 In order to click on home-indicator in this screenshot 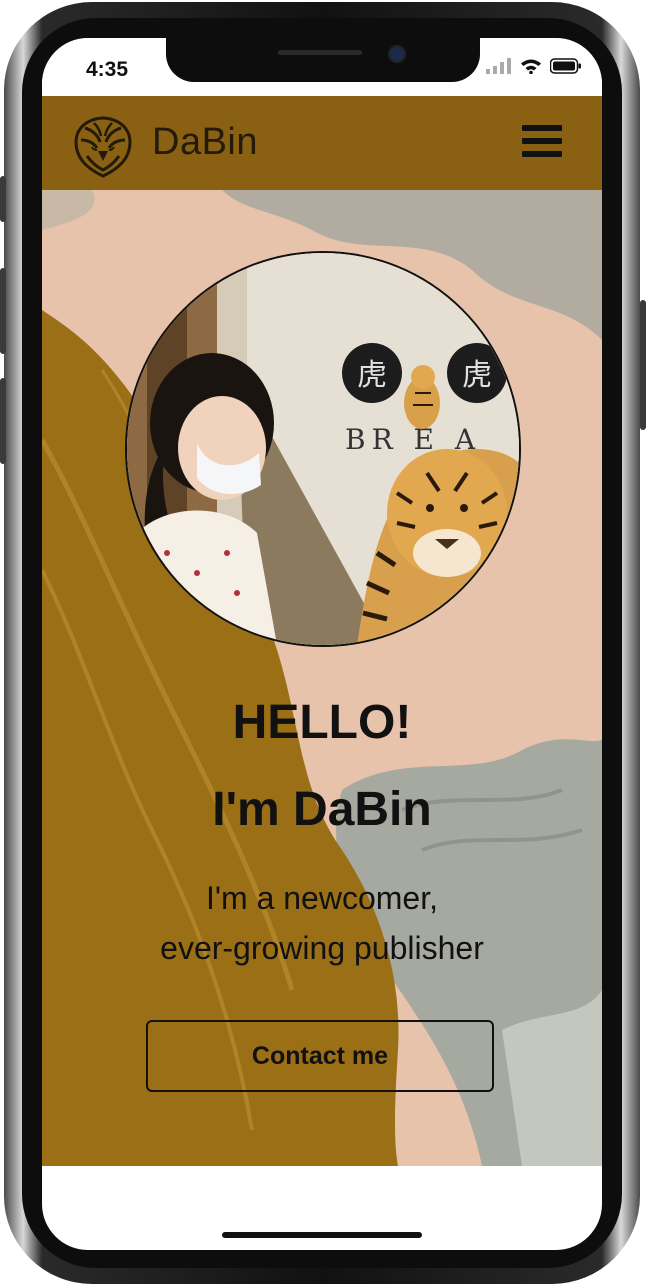, I will do `click(322, 1235)`.